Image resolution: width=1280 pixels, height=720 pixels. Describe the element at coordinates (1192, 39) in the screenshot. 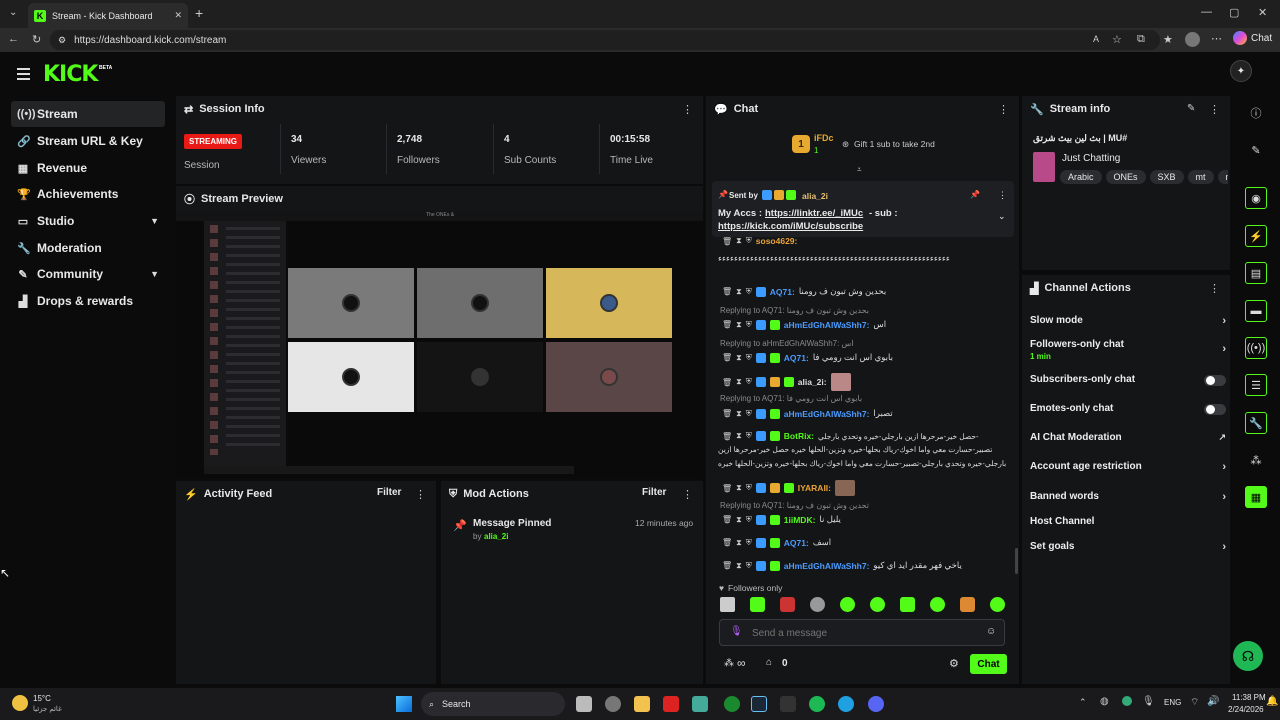

I see `profile-avatar-icon` at that location.